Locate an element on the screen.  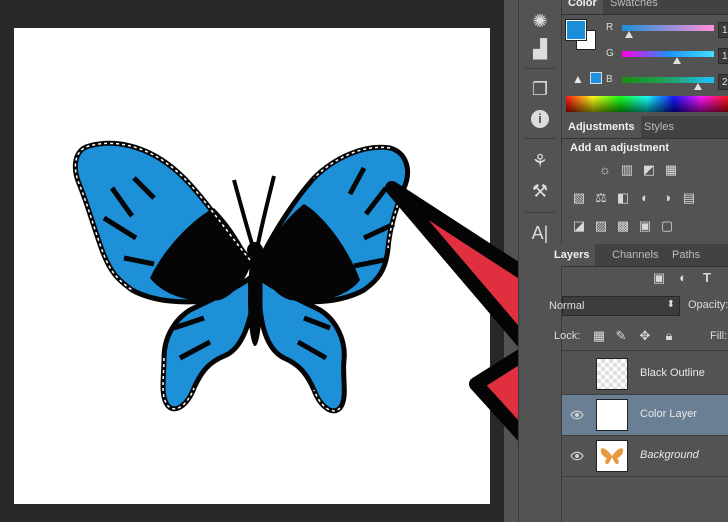
adjustment-icon: ▩ is located at coordinates (623, 226).